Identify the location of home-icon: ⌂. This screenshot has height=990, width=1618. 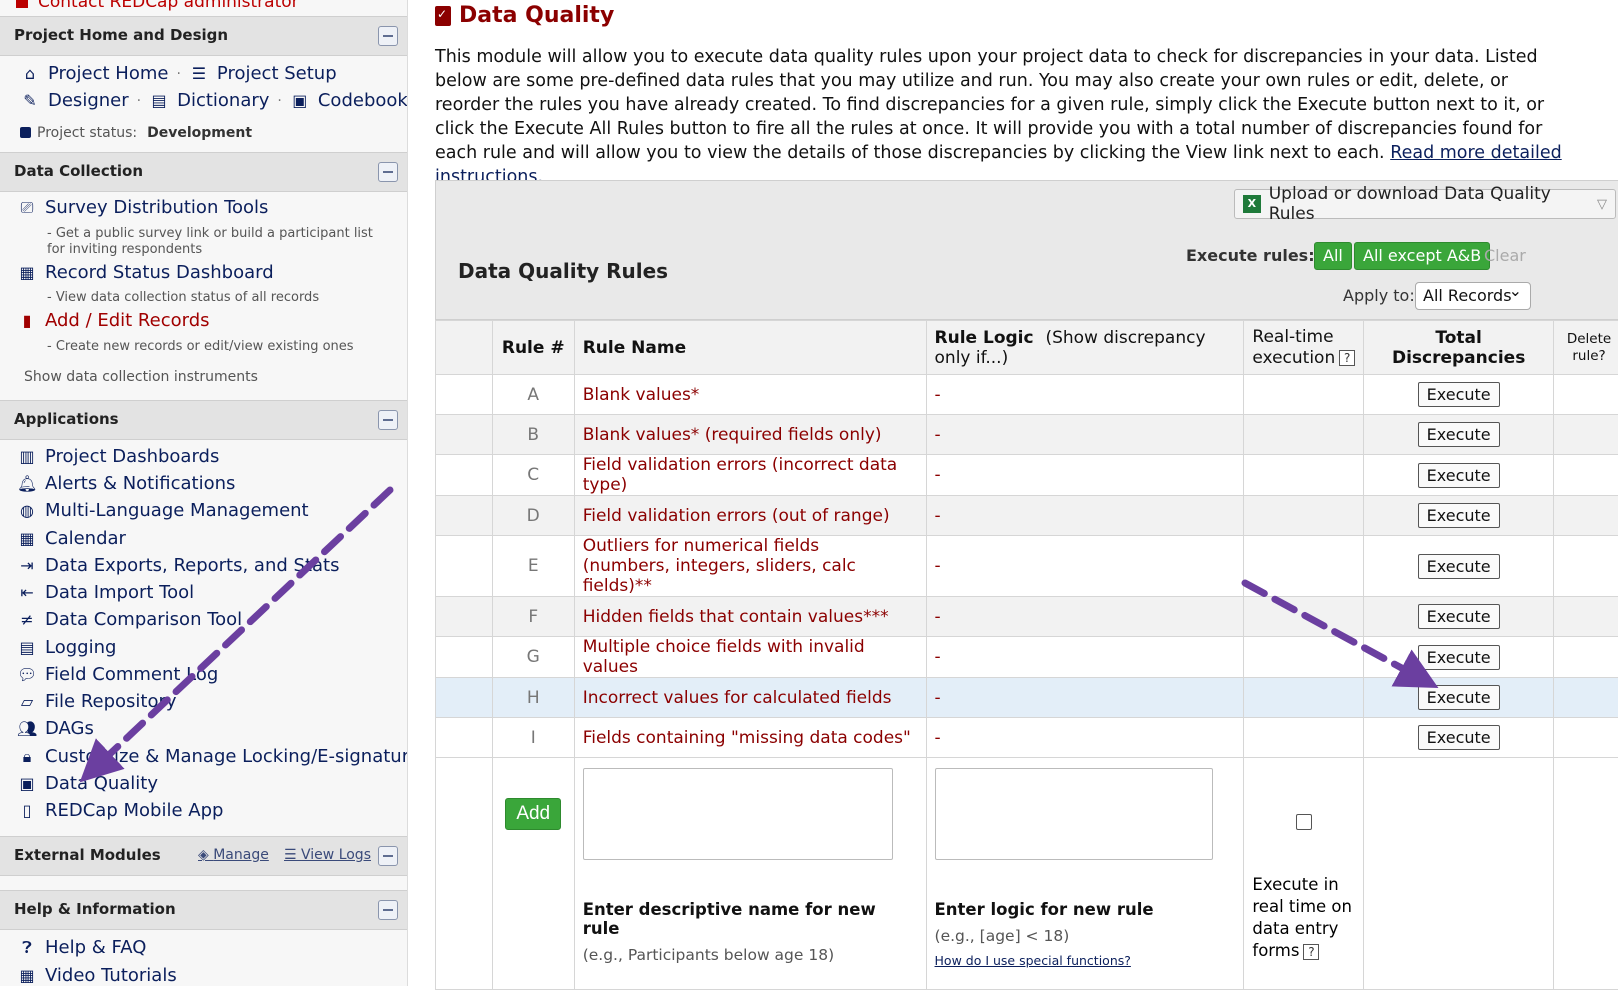
(30, 73).